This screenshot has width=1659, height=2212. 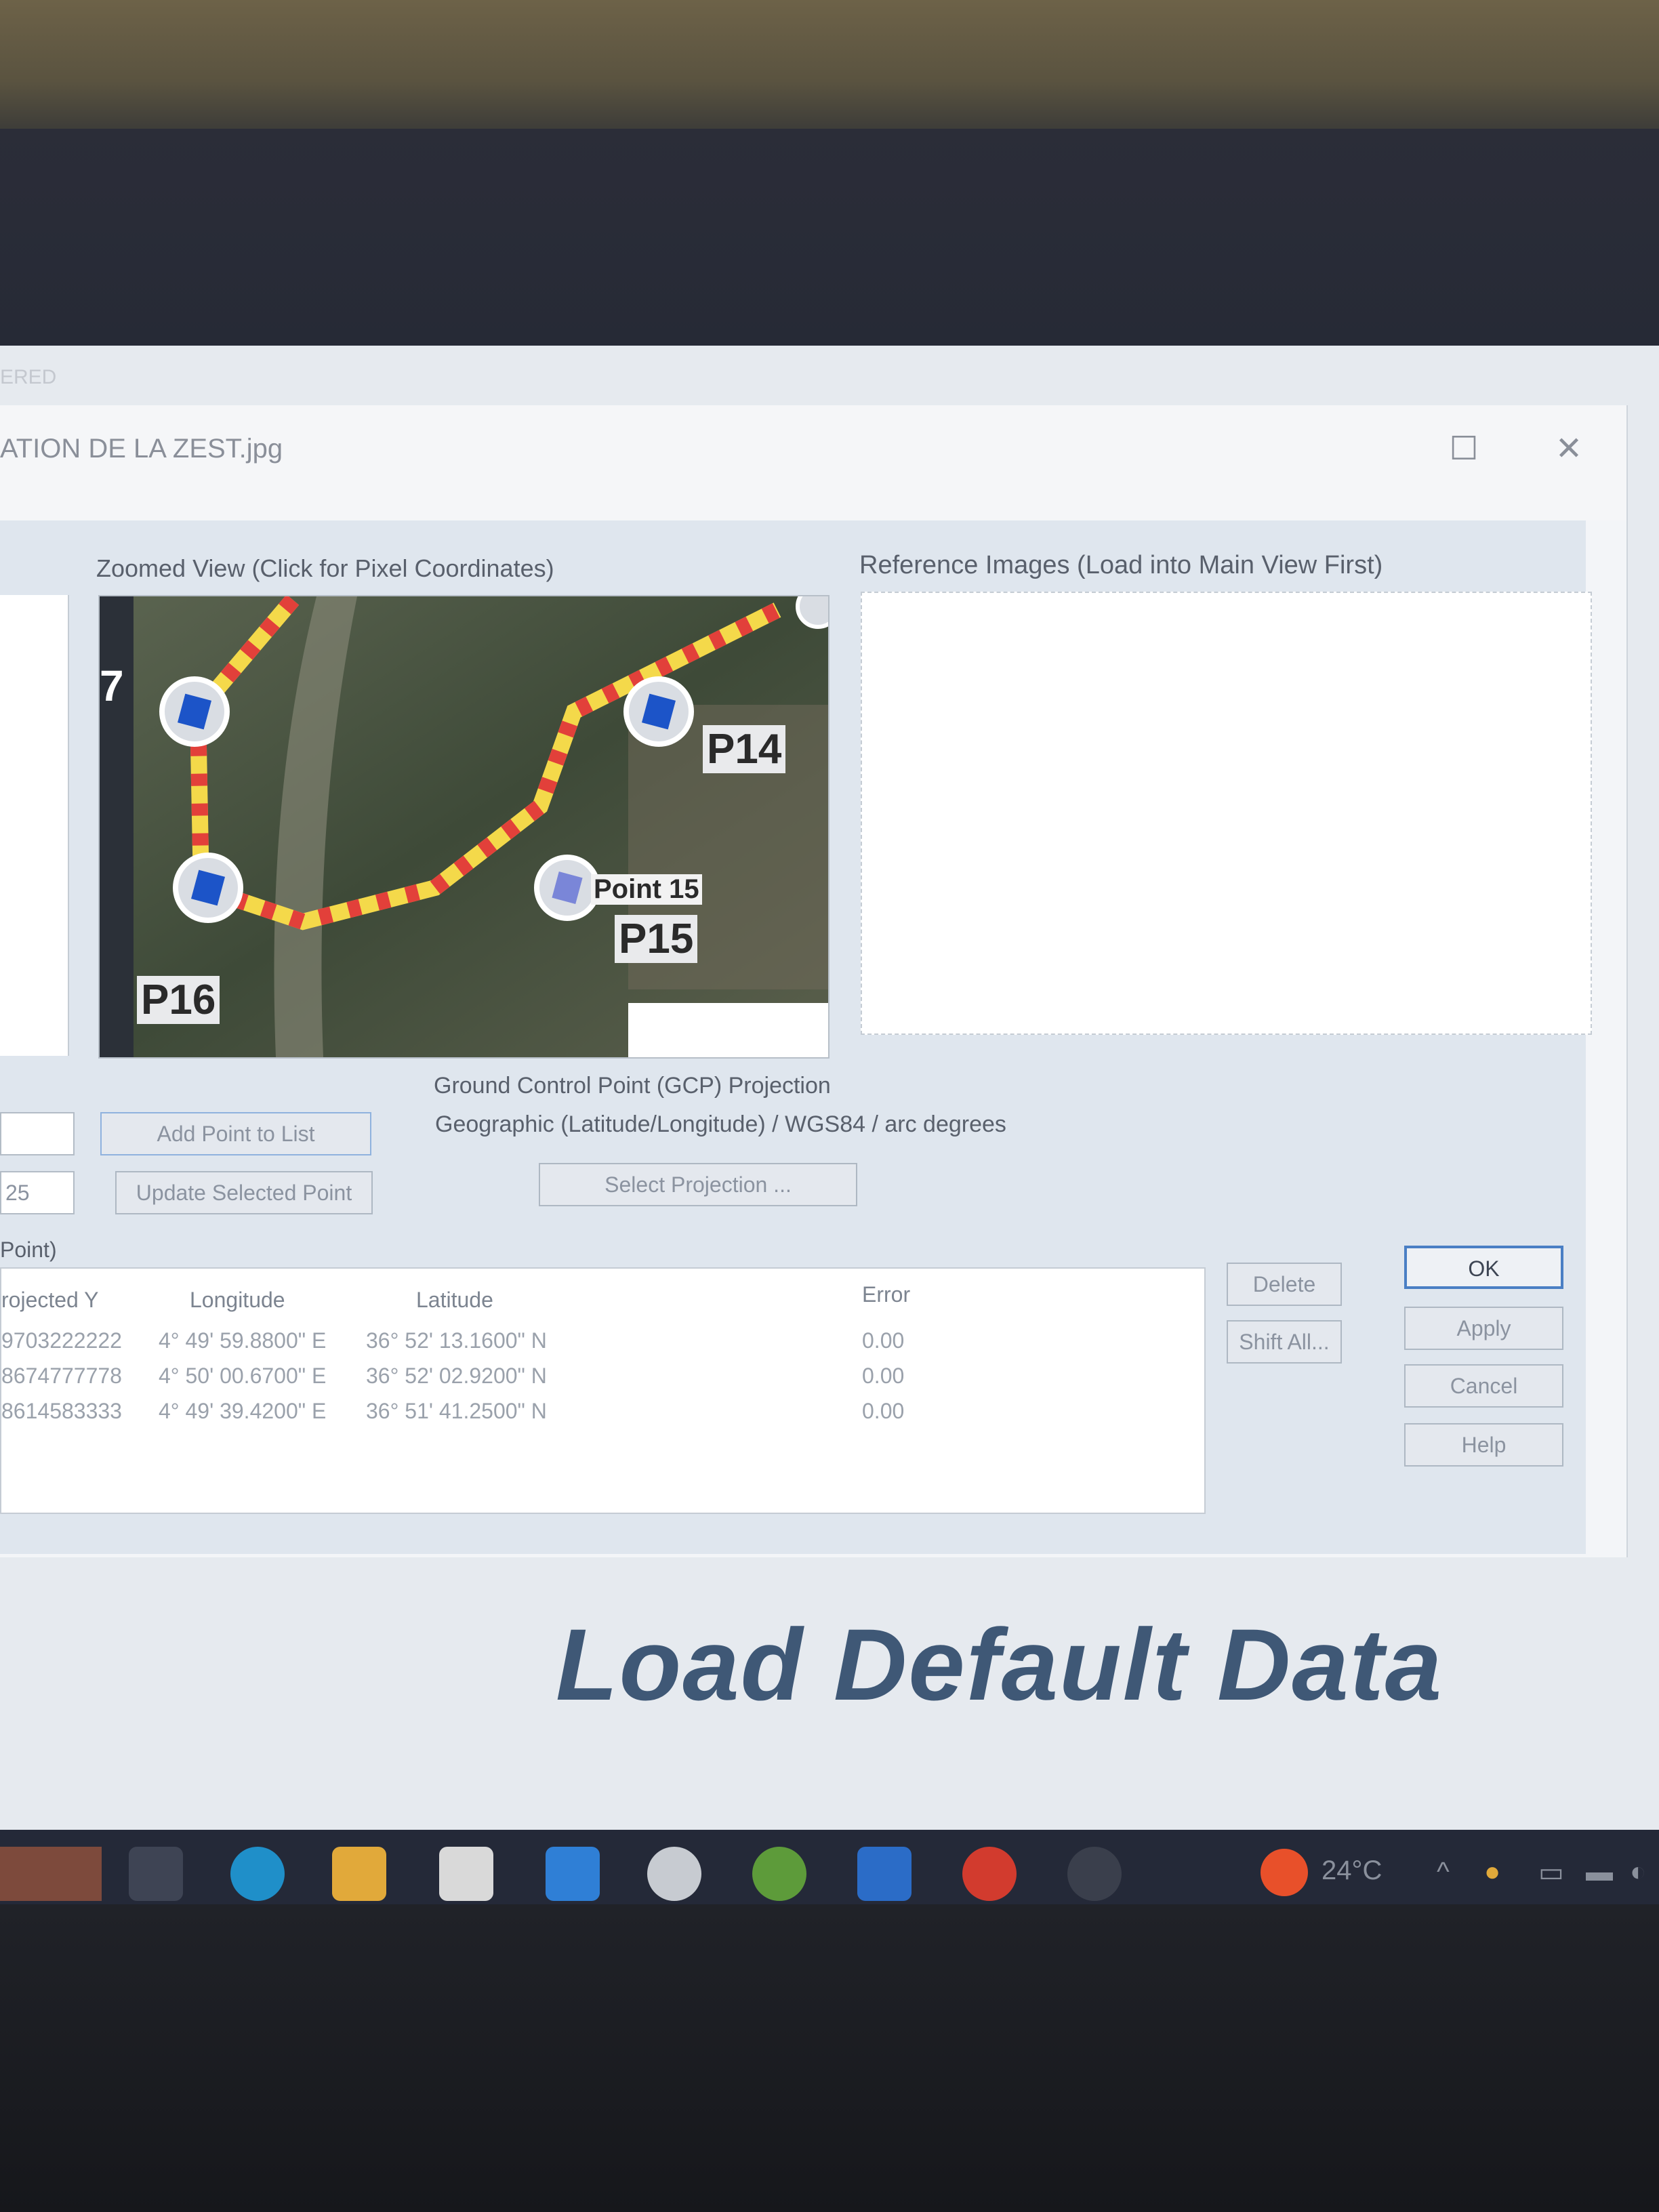 I want to click on network-icon: ▭, so click(x=1551, y=1872).